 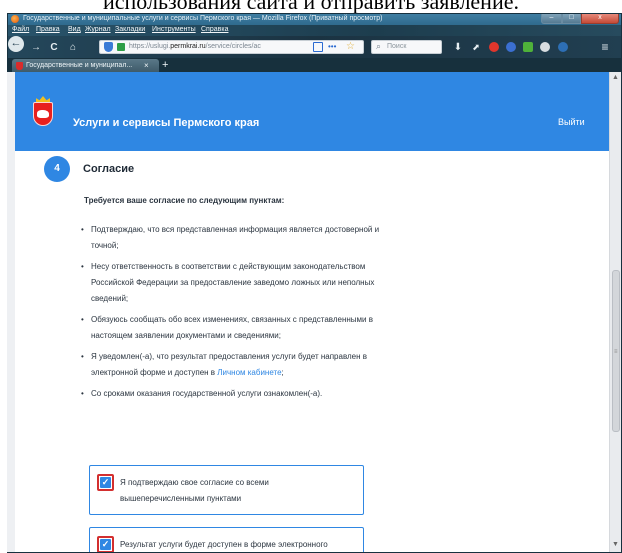 I want to click on back-icon: ←, so click(x=16, y=44).